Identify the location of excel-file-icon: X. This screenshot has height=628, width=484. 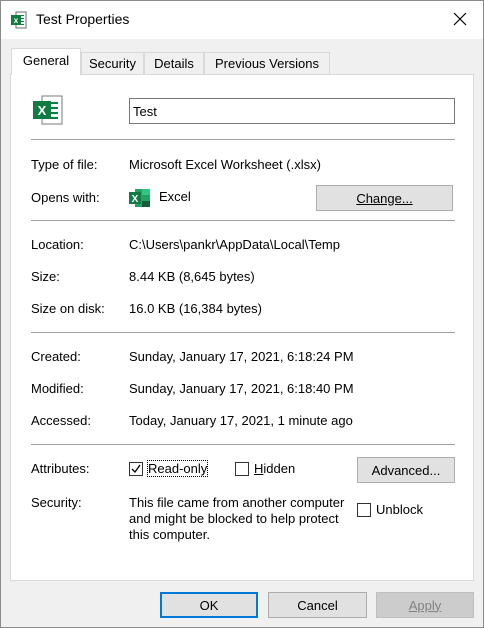
(48, 111).